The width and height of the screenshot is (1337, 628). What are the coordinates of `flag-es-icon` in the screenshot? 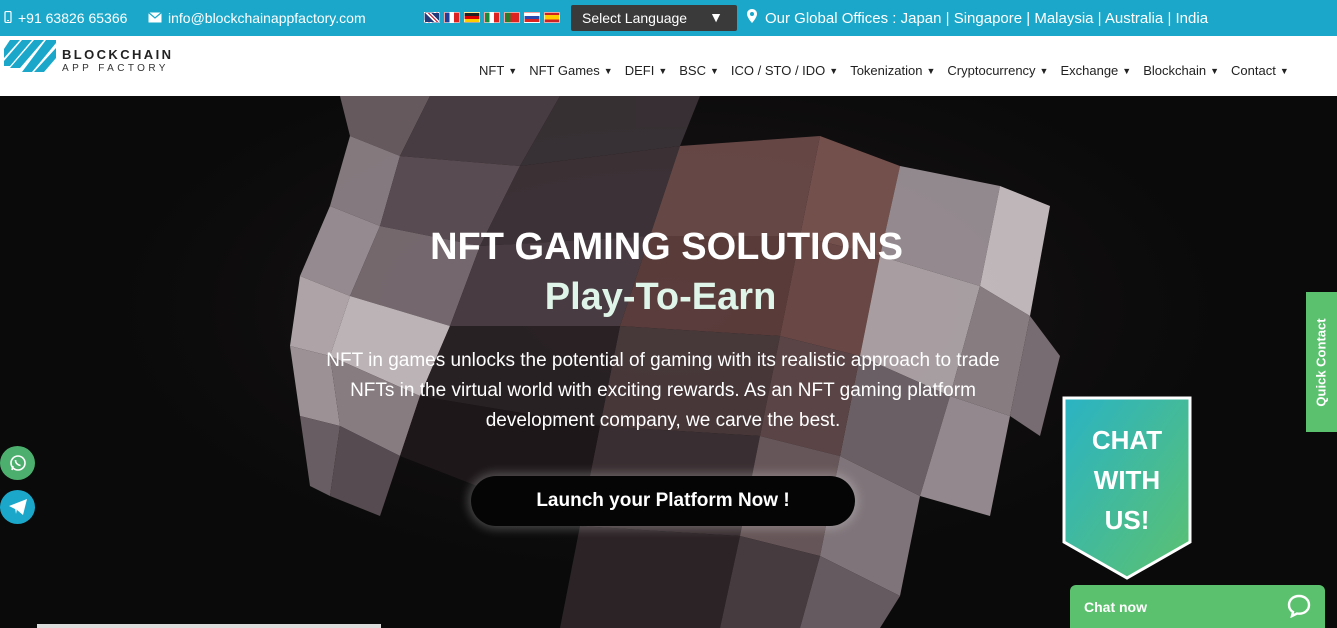 It's located at (552, 17).